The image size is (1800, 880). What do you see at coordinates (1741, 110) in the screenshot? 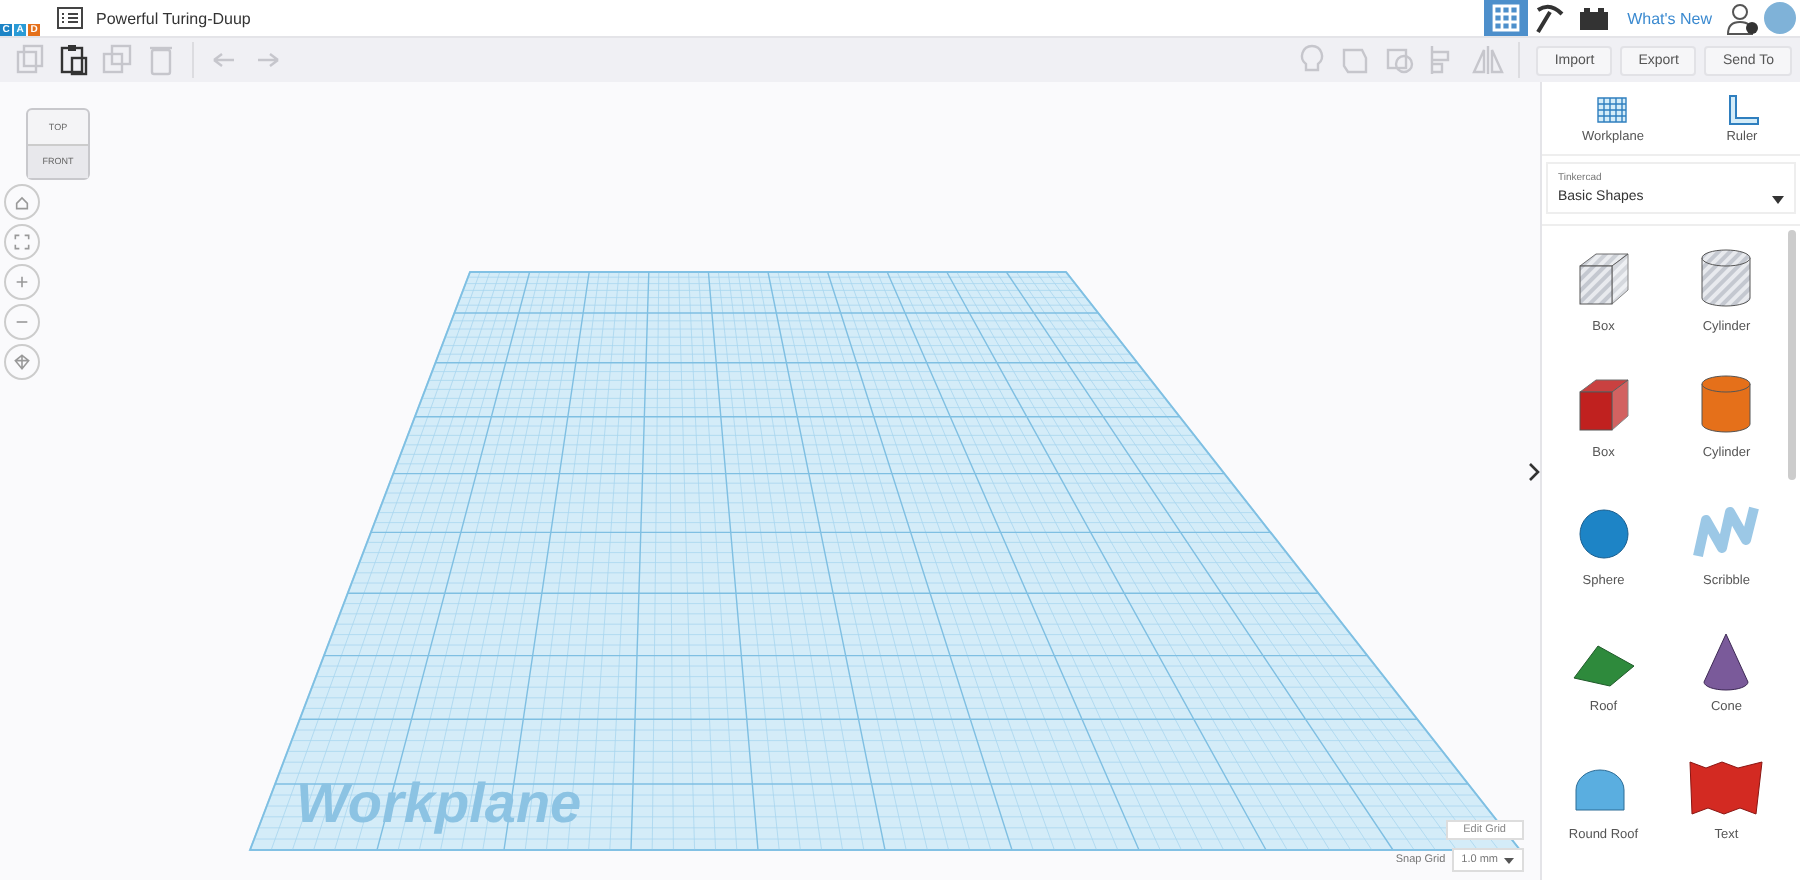
I see `ruler-icon` at bounding box center [1741, 110].